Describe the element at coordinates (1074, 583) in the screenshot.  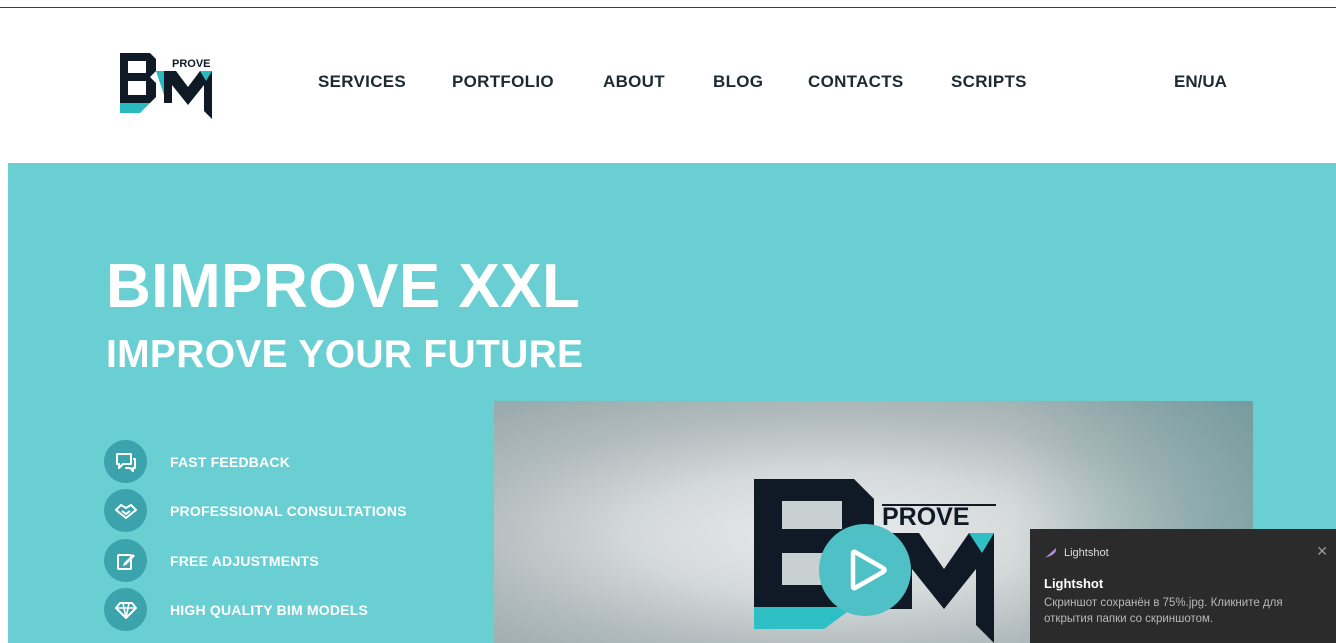
I see `toast-title: Lightshot` at that location.